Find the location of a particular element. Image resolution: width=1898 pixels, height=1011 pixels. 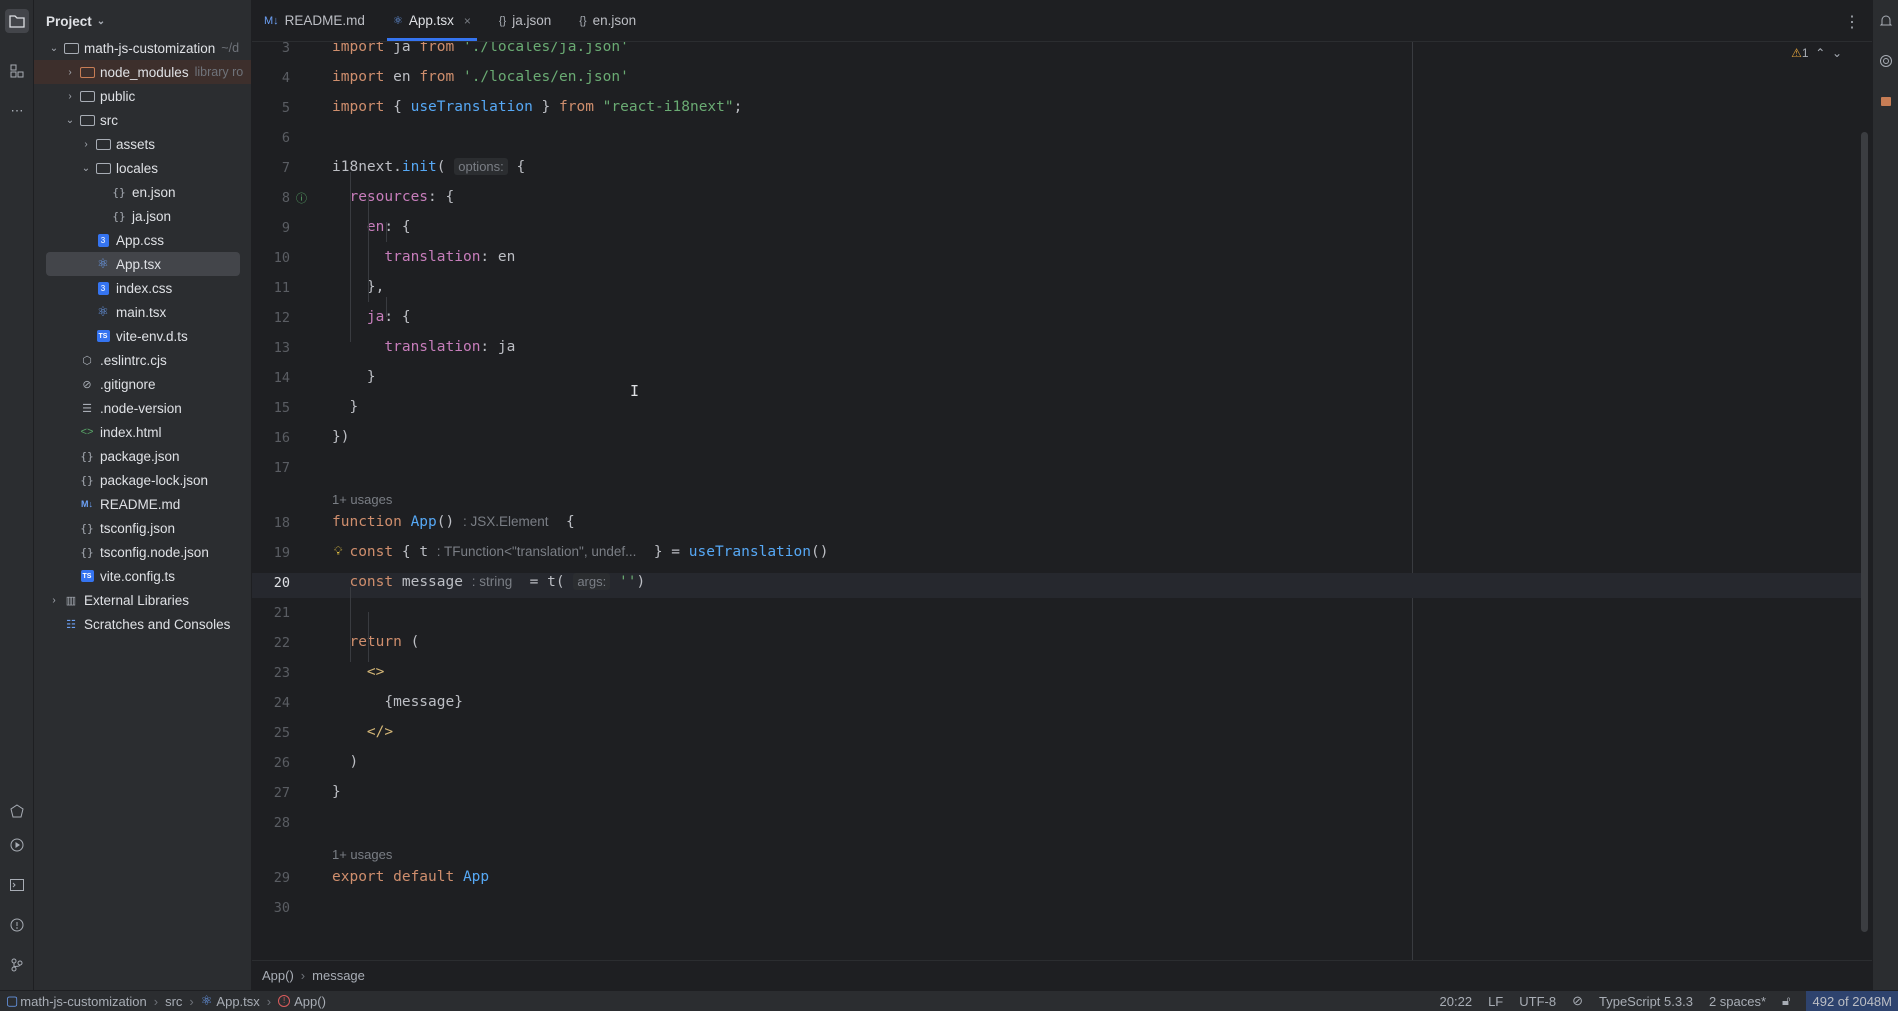

tree-item: M↓ README.md is located at coordinates (142, 504).